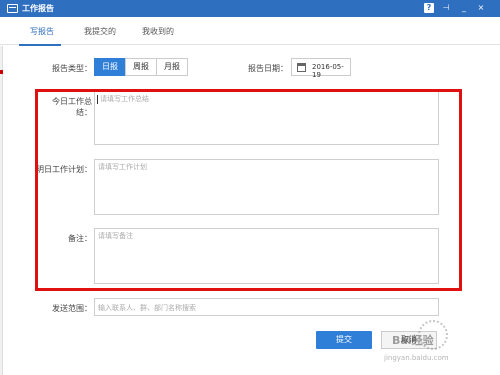 The height and width of the screenshot is (375, 500). Describe the element at coordinates (464, 8) in the screenshot. I see `minimize-icon: _` at that location.